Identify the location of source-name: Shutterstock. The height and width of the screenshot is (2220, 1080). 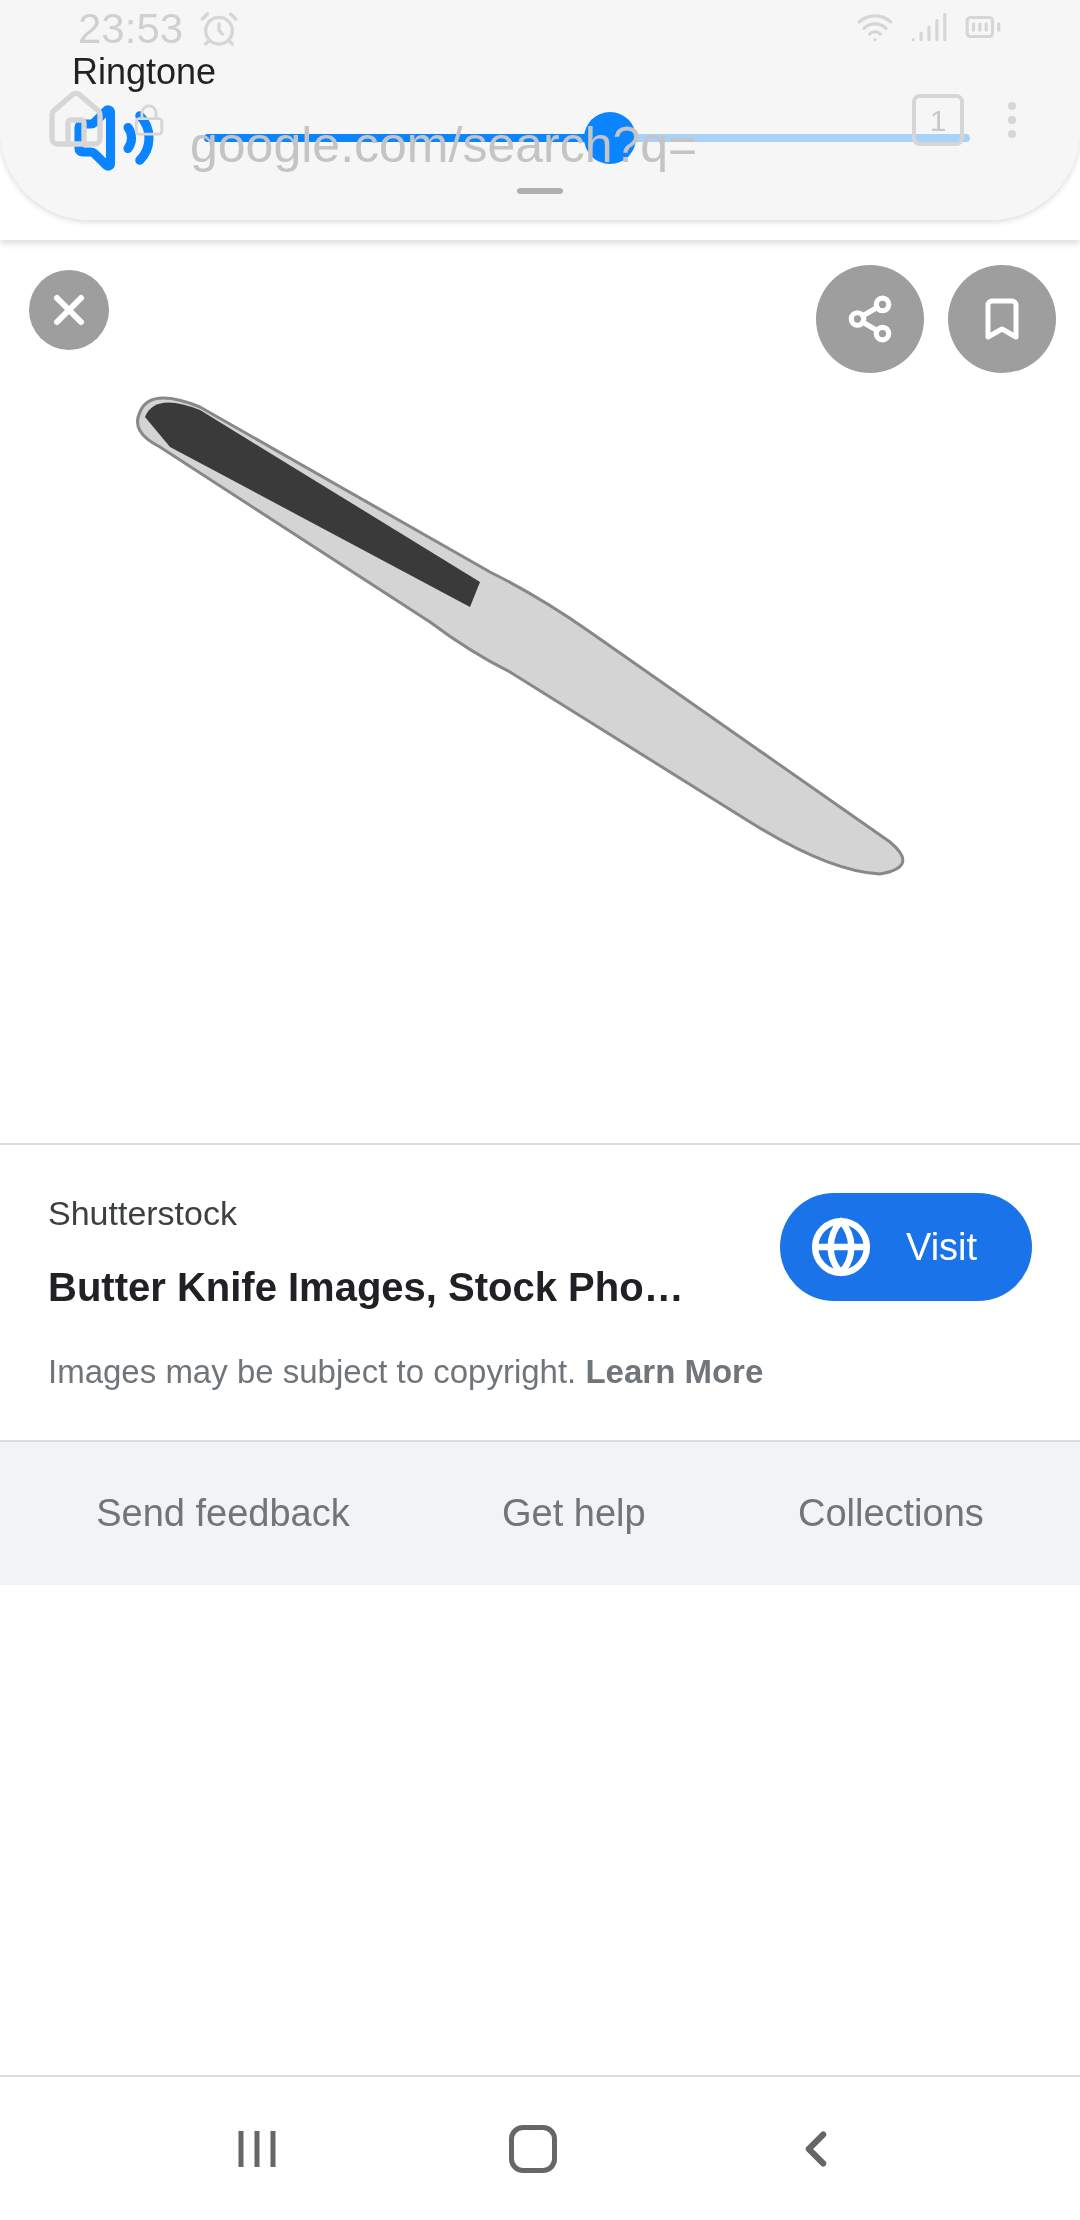
(143, 1214).